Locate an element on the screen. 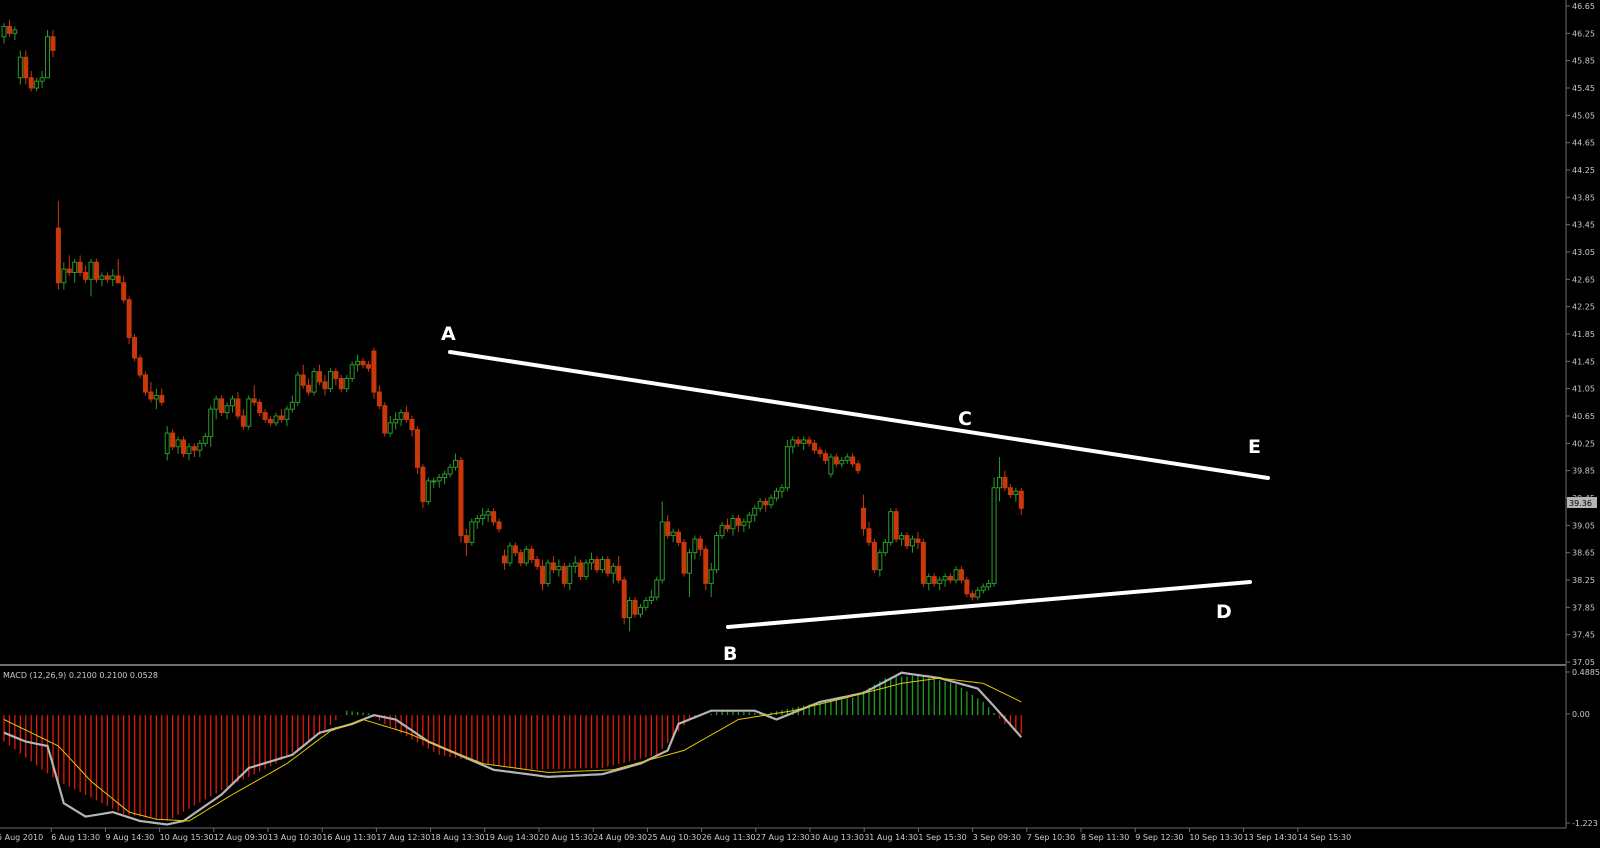  wave-label-b: B is located at coordinates (730, 654).